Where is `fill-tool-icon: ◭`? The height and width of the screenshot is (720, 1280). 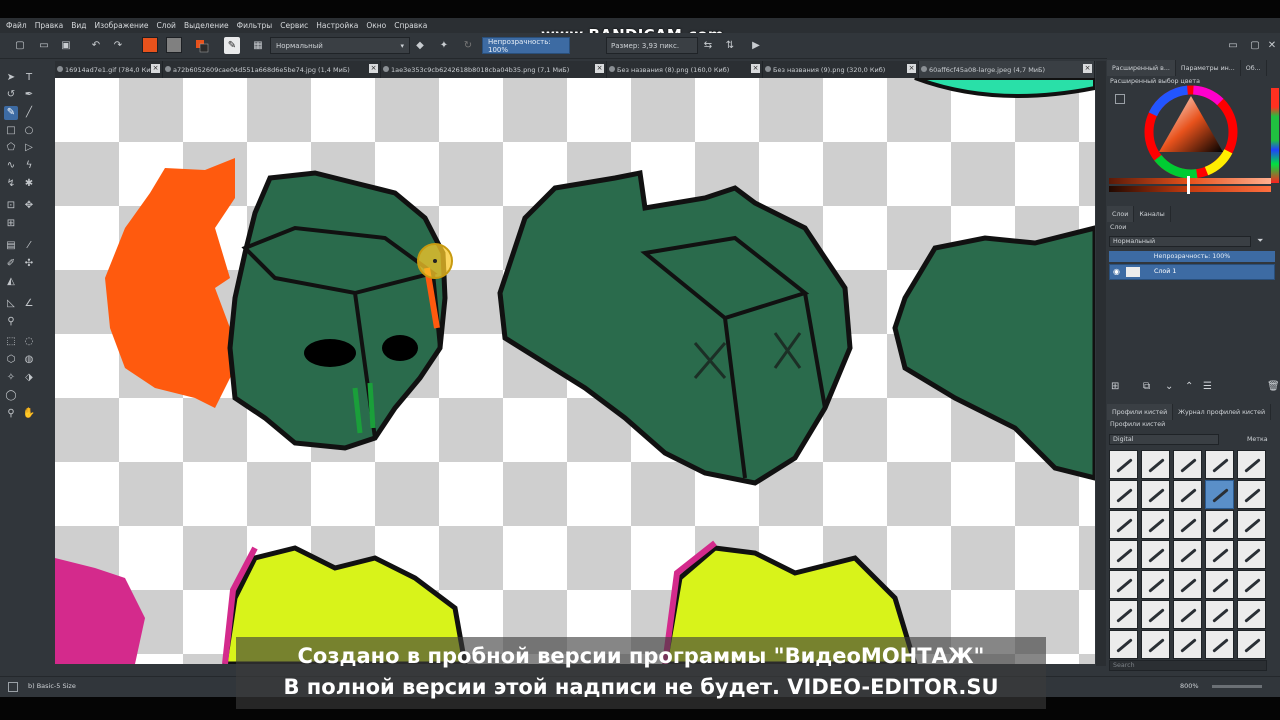 fill-tool-icon: ◭ is located at coordinates (11, 282).